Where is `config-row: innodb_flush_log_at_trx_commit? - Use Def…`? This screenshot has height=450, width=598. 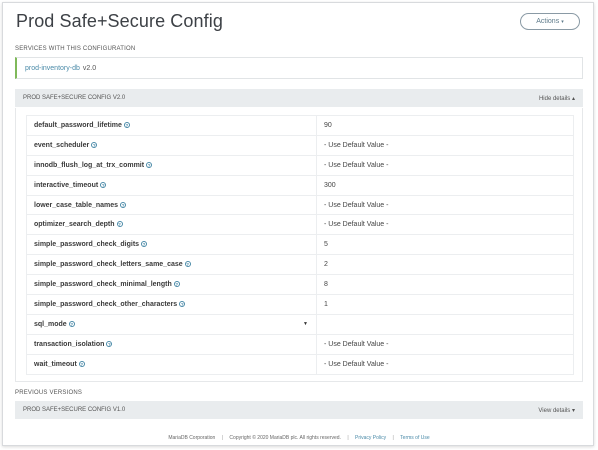 config-row: innodb_flush_log_at_trx_commit? - Use Def… is located at coordinates (300, 165).